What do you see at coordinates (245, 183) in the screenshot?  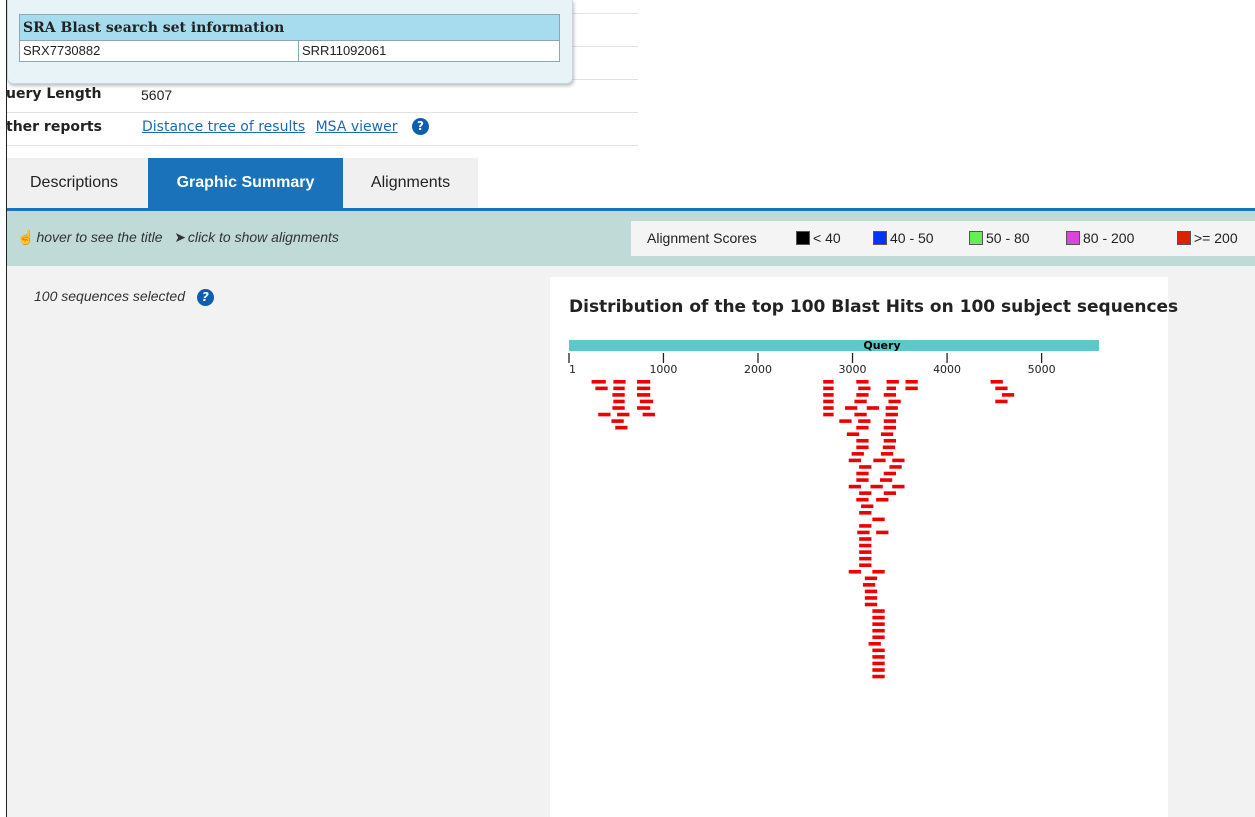 I see `tab-graphic-summary: Graphic Summary` at bounding box center [245, 183].